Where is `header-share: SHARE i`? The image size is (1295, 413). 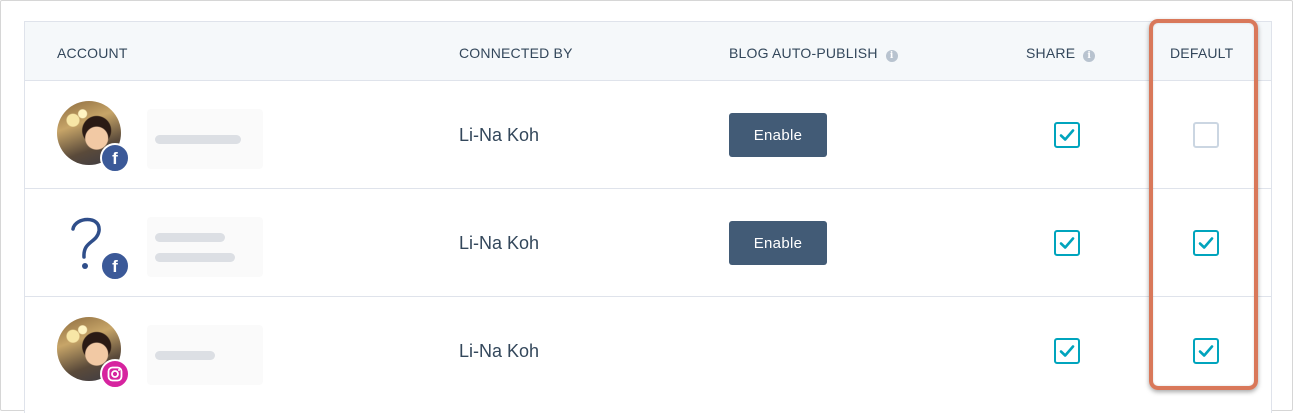 header-share: SHARE i is located at coordinates (1061, 51).